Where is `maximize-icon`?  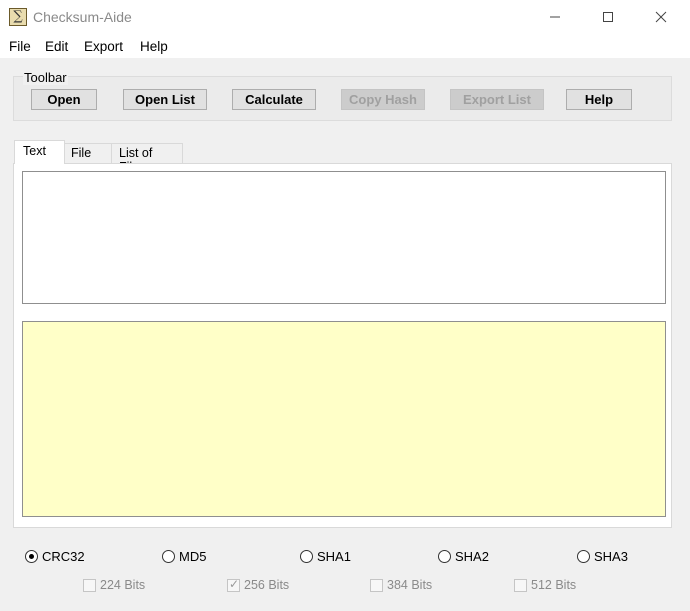 maximize-icon is located at coordinates (608, 17).